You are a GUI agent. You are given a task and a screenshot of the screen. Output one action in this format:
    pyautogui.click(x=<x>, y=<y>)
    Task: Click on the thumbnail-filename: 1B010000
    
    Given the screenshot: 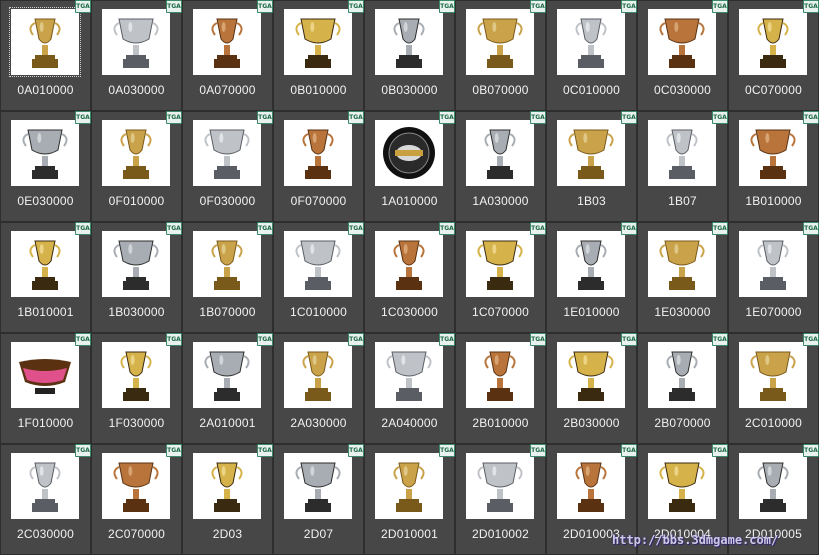 What is the action you would take?
    pyautogui.click(x=773, y=201)
    